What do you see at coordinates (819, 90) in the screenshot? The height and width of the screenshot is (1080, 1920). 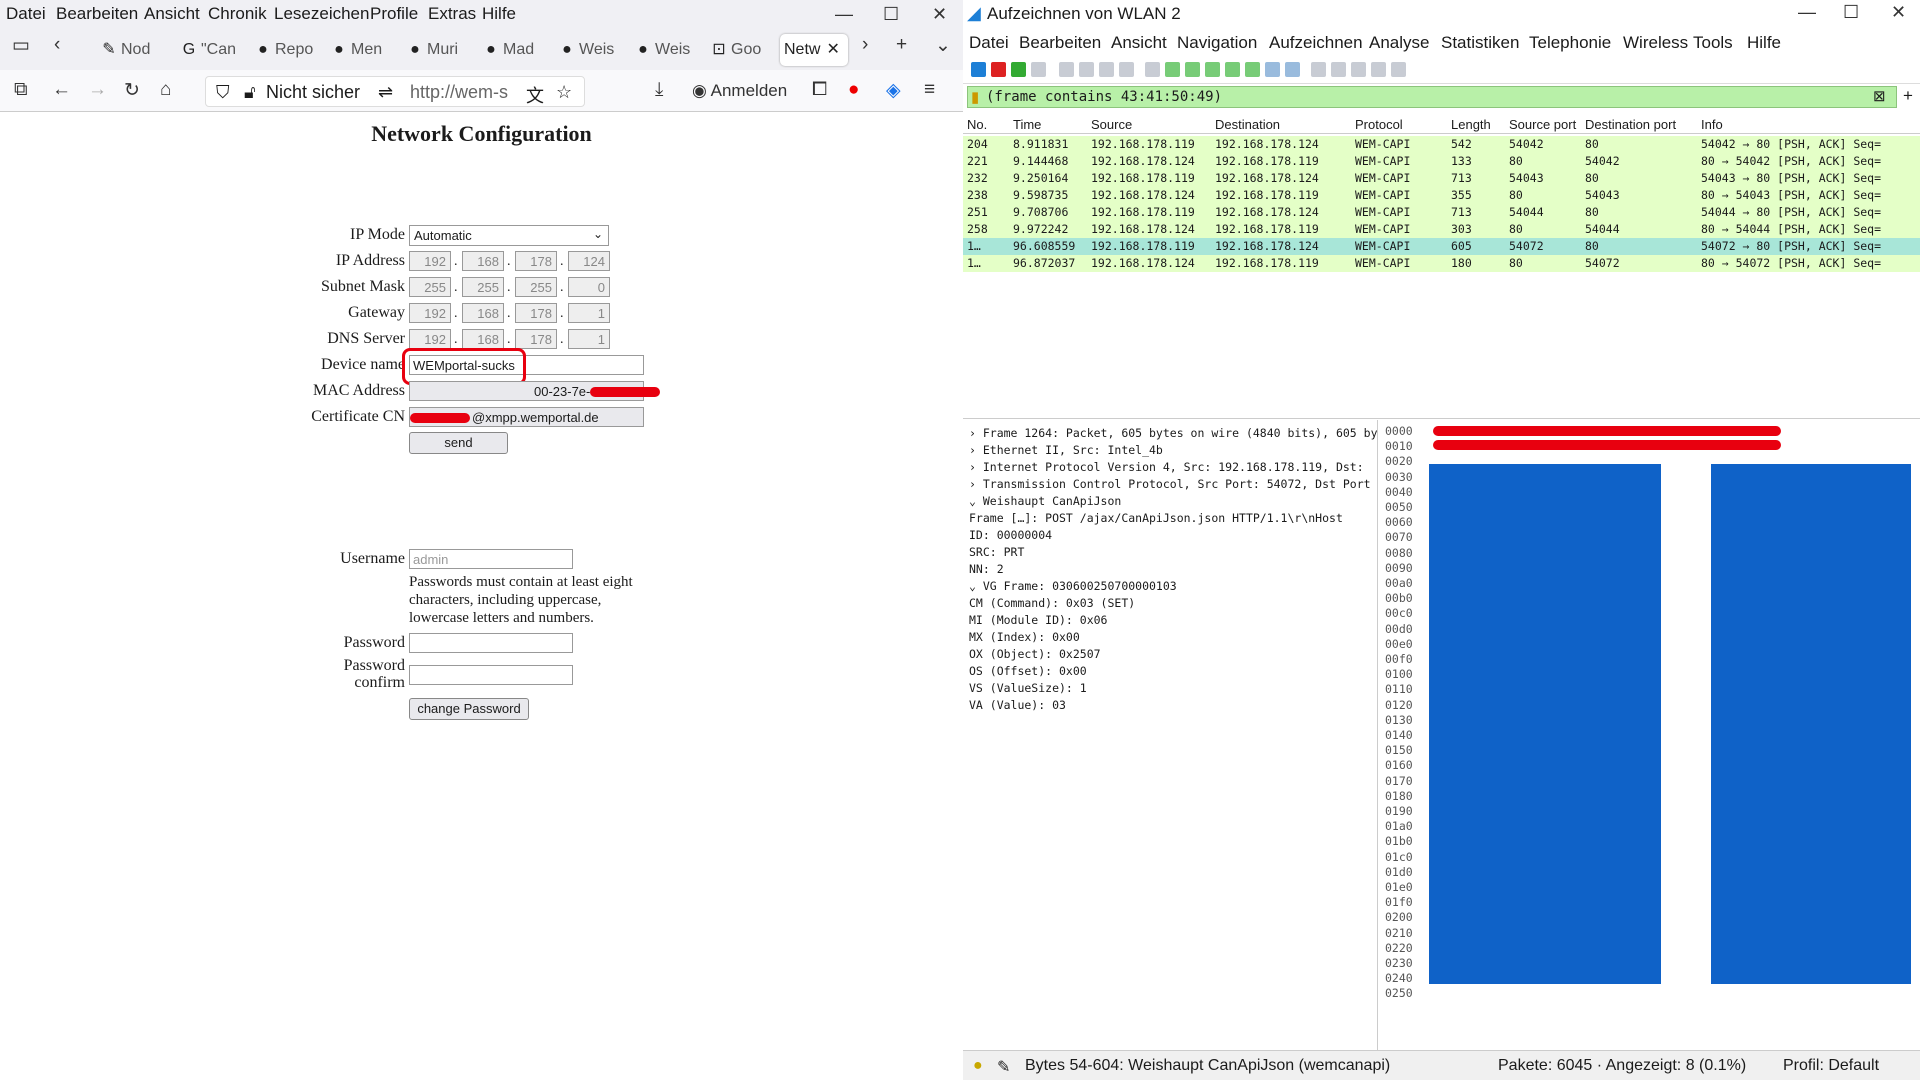 I see `extensions-icon: ⧠` at bounding box center [819, 90].